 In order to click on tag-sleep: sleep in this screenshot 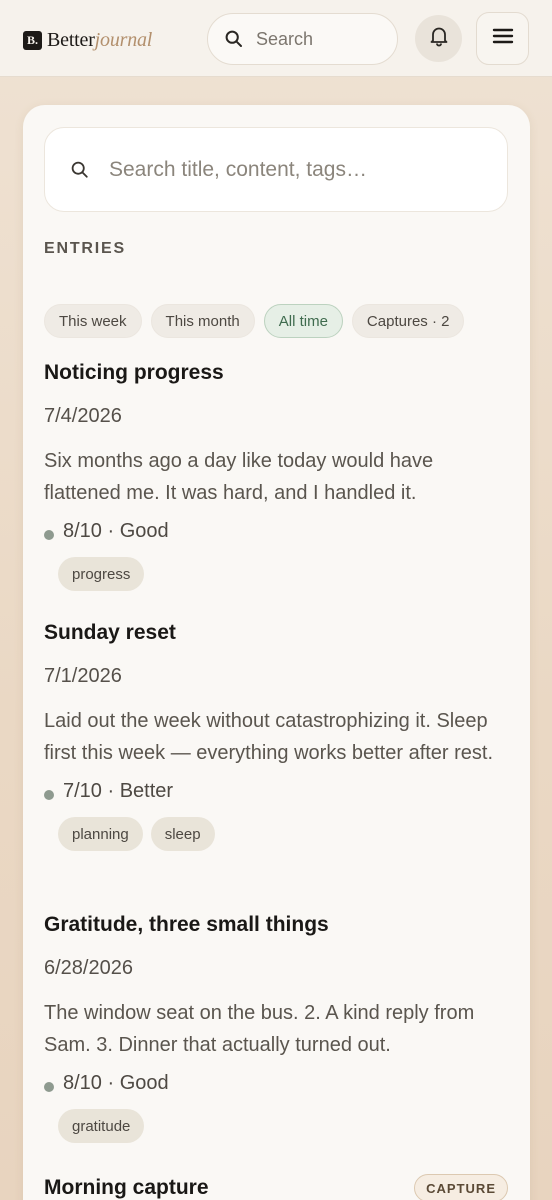, I will do `click(182, 834)`.